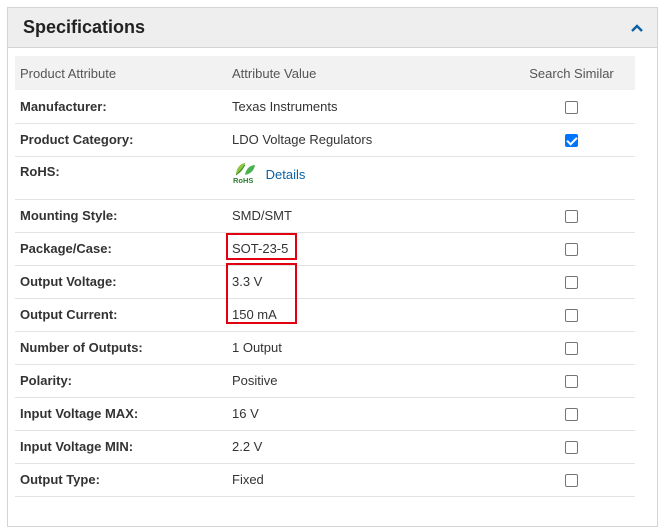  I want to click on attribute-value: 1 Output, so click(367, 348).